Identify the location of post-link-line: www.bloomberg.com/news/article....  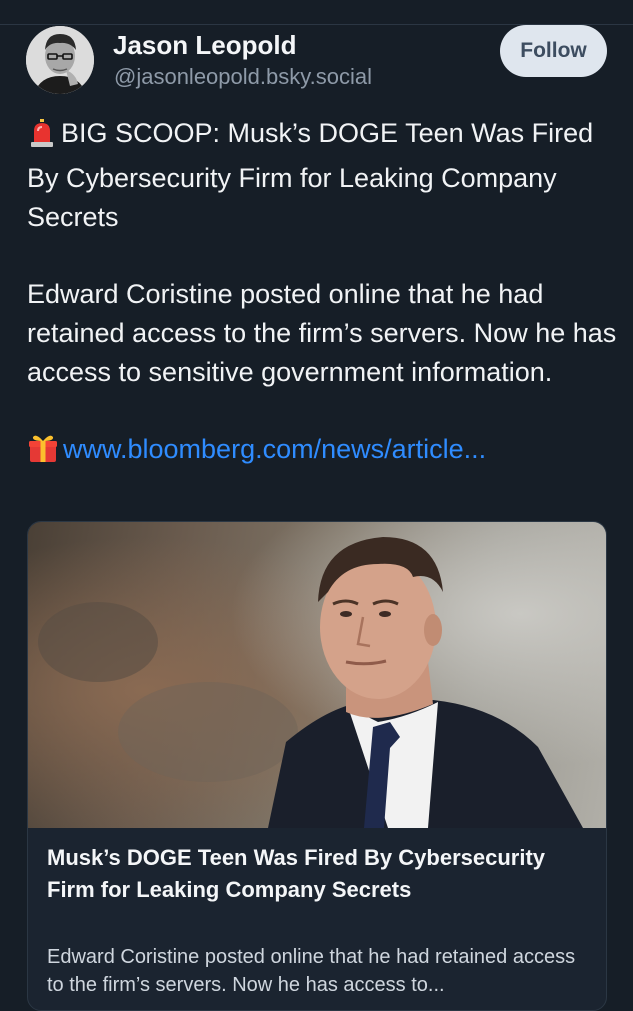
(322, 452).